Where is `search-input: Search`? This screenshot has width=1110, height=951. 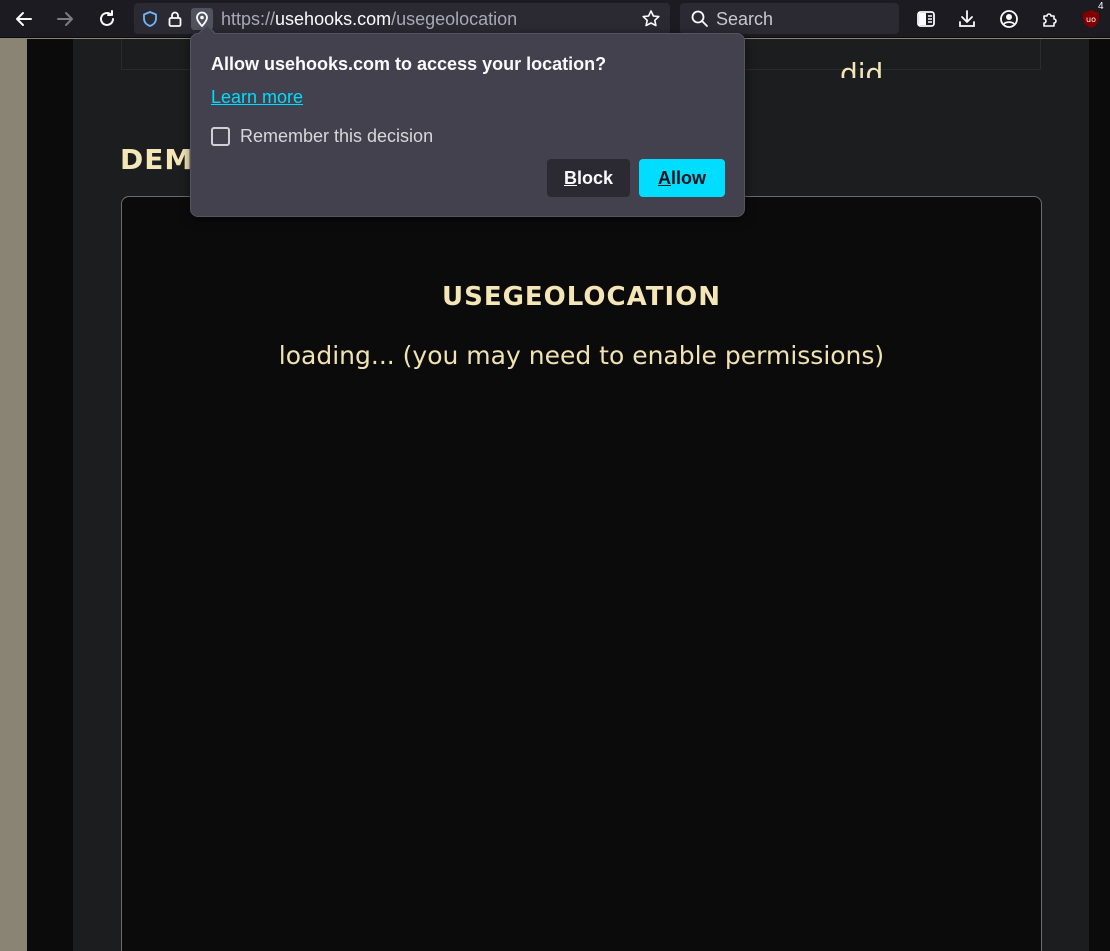 search-input: Search is located at coordinates (789, 18).